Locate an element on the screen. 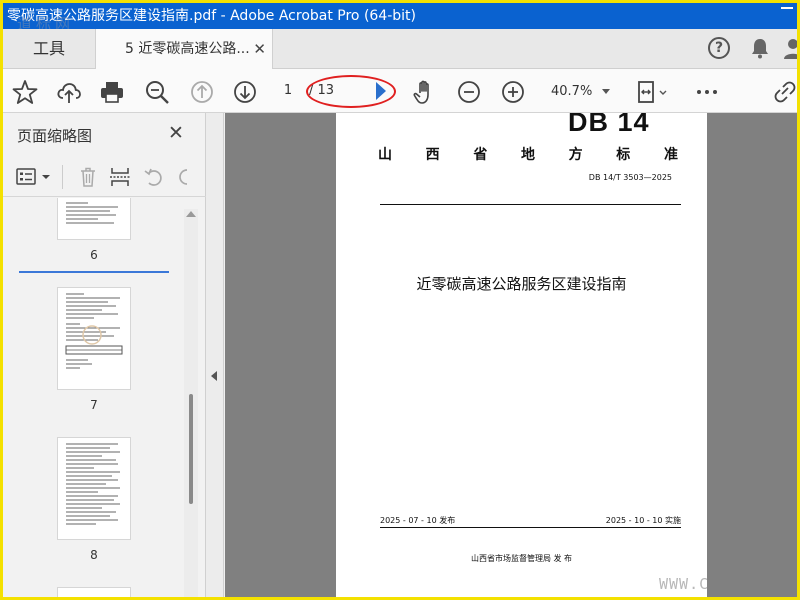 Image resolution: width=800 pixels, height=600 pixels. share-link-icon is located at coordinates (784, 92).